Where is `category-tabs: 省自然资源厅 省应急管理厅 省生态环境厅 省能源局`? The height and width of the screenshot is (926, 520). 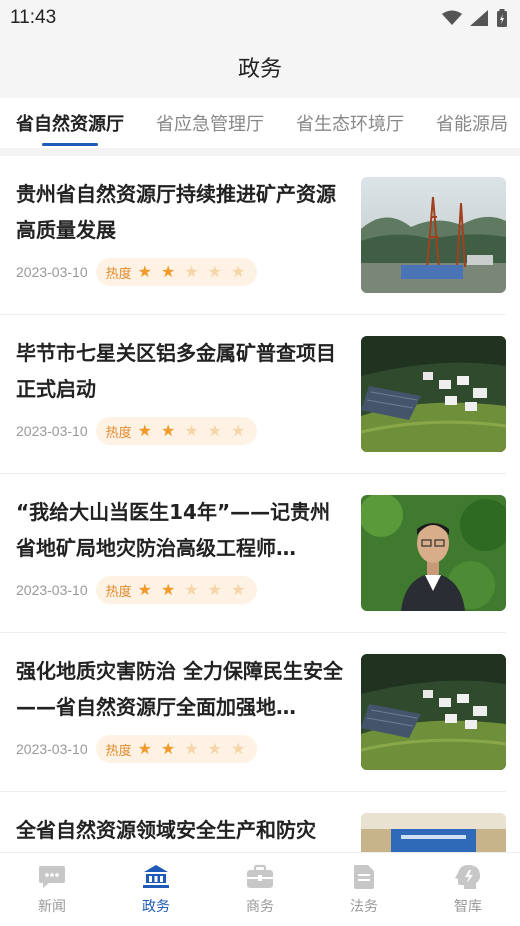 category-tabs: 省自然资源厅 省应急管理厅 省生态环境厅 省能源局 is located at coordinates (260, 123).